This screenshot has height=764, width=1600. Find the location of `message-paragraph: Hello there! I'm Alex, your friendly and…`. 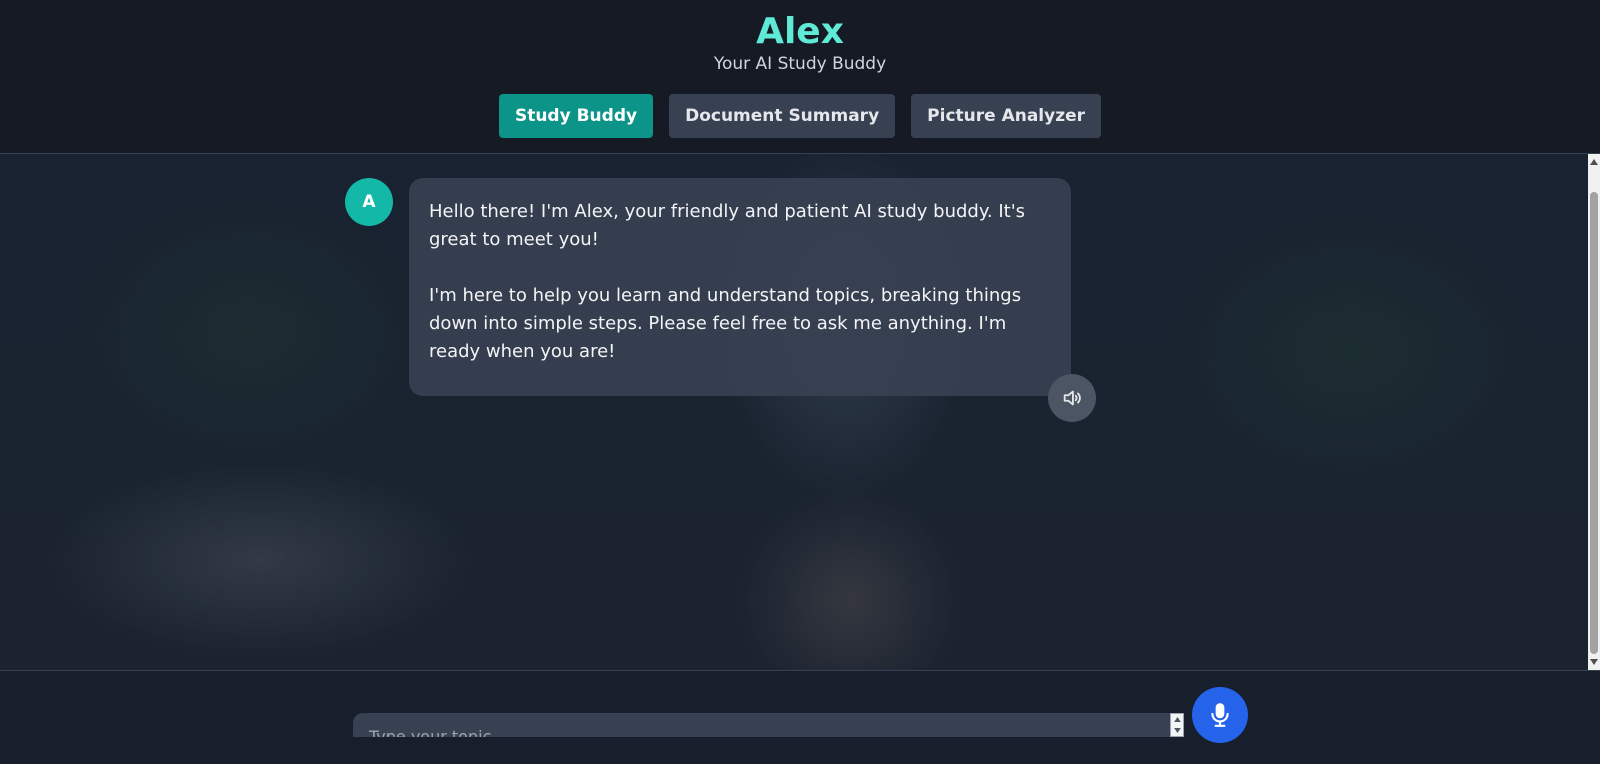

message-paragraph: Hello there! I'm Alex, your friendly and… is located at coordinates (727, 225).